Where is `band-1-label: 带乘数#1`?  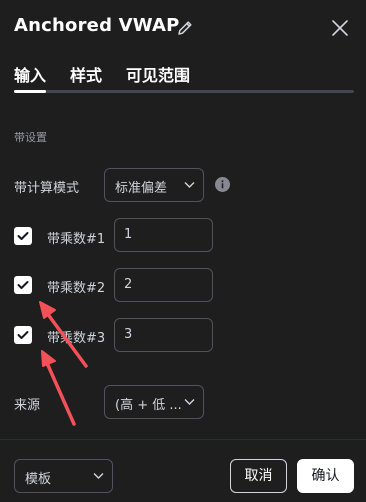
band-1-label: 带乘数#1 is located at coordinates (76, 239).